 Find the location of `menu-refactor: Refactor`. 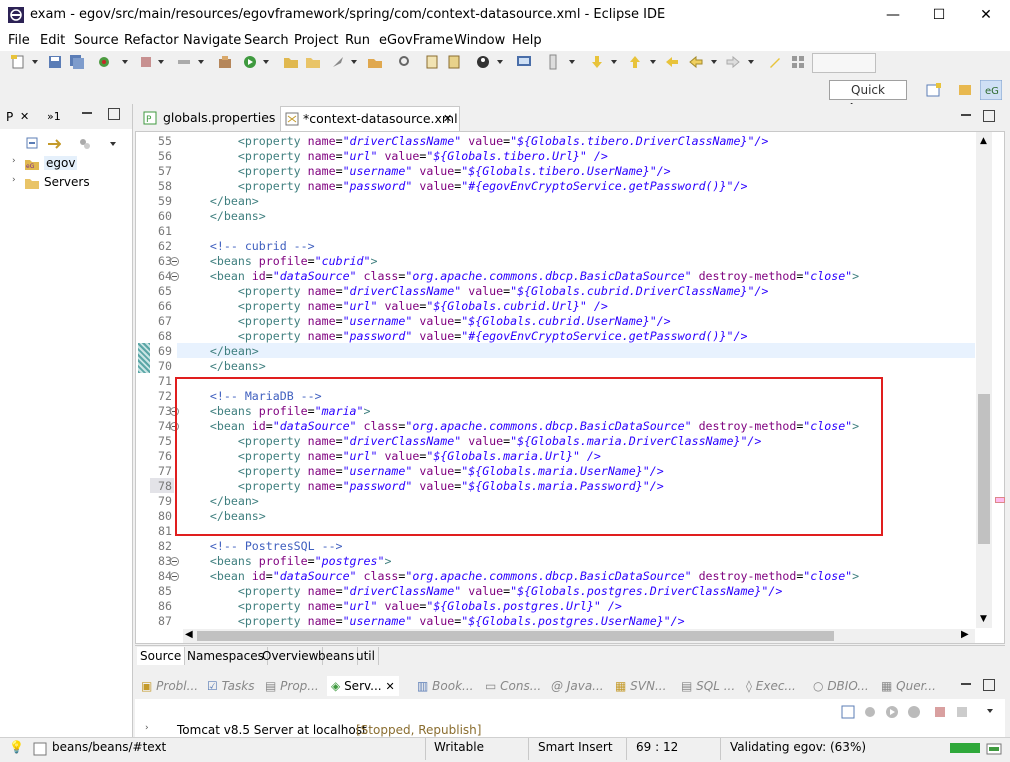

menu-refactor: Refactor is located at coordinates (151, 40).